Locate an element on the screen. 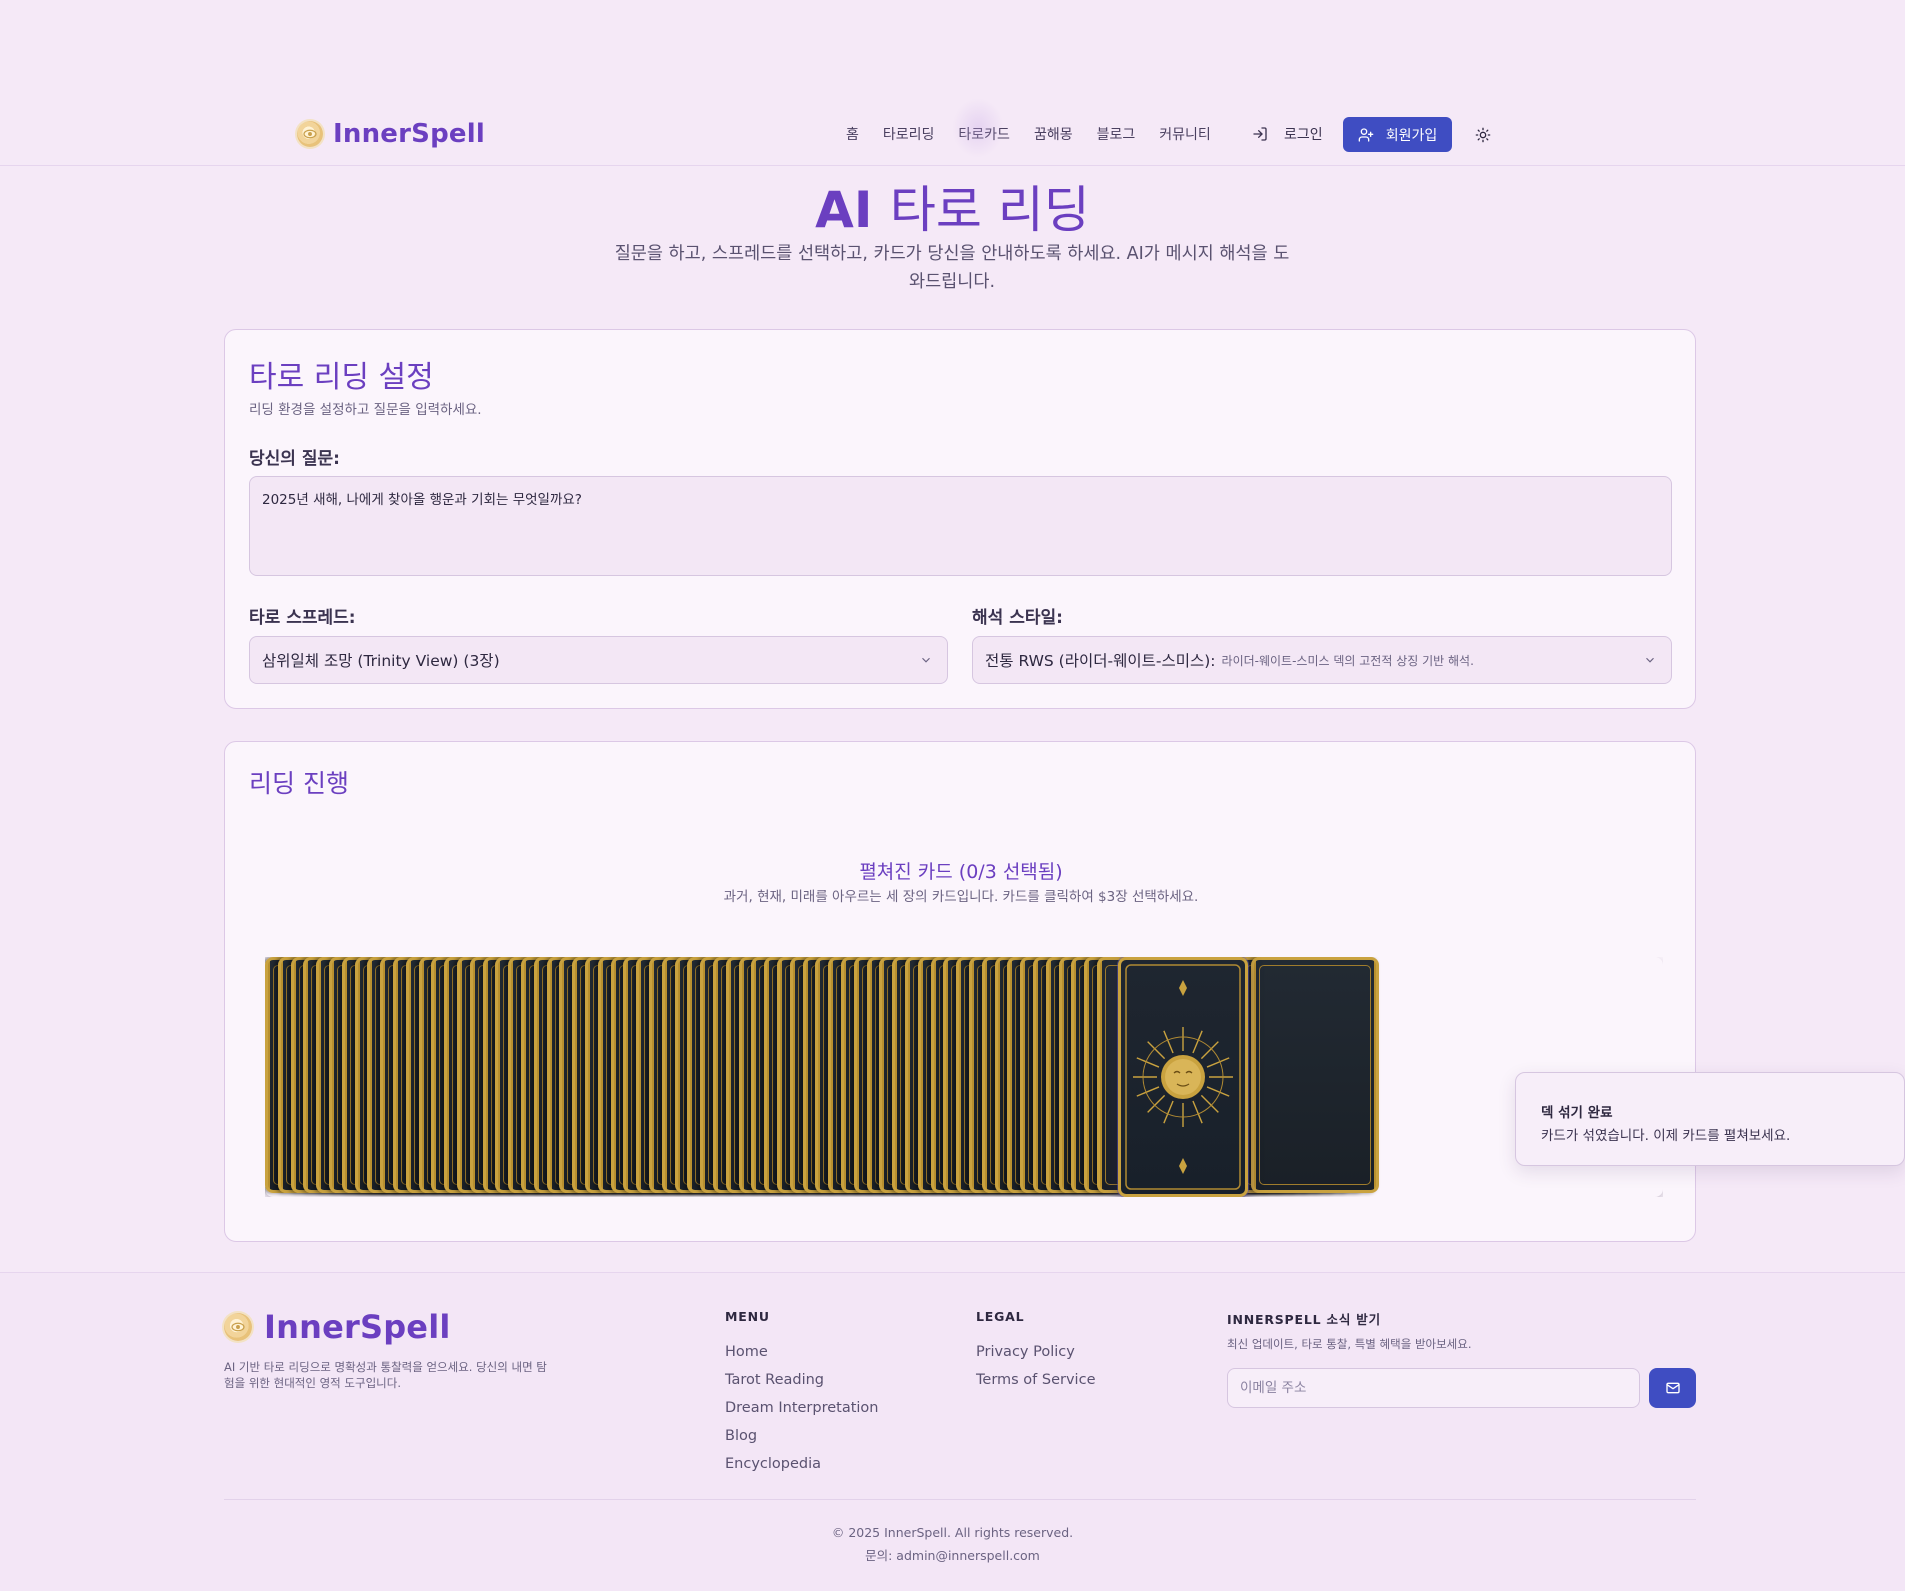  newsletter-email-input is located at coordinates (1433, 1388).